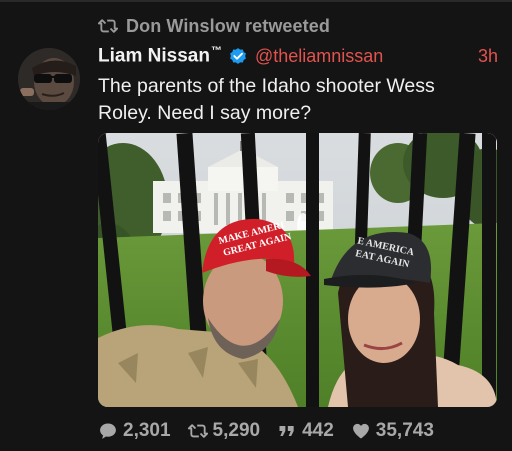 This screenshot has width=512, height=451. I want to click on verified-badge-icon, so click(238, 56).